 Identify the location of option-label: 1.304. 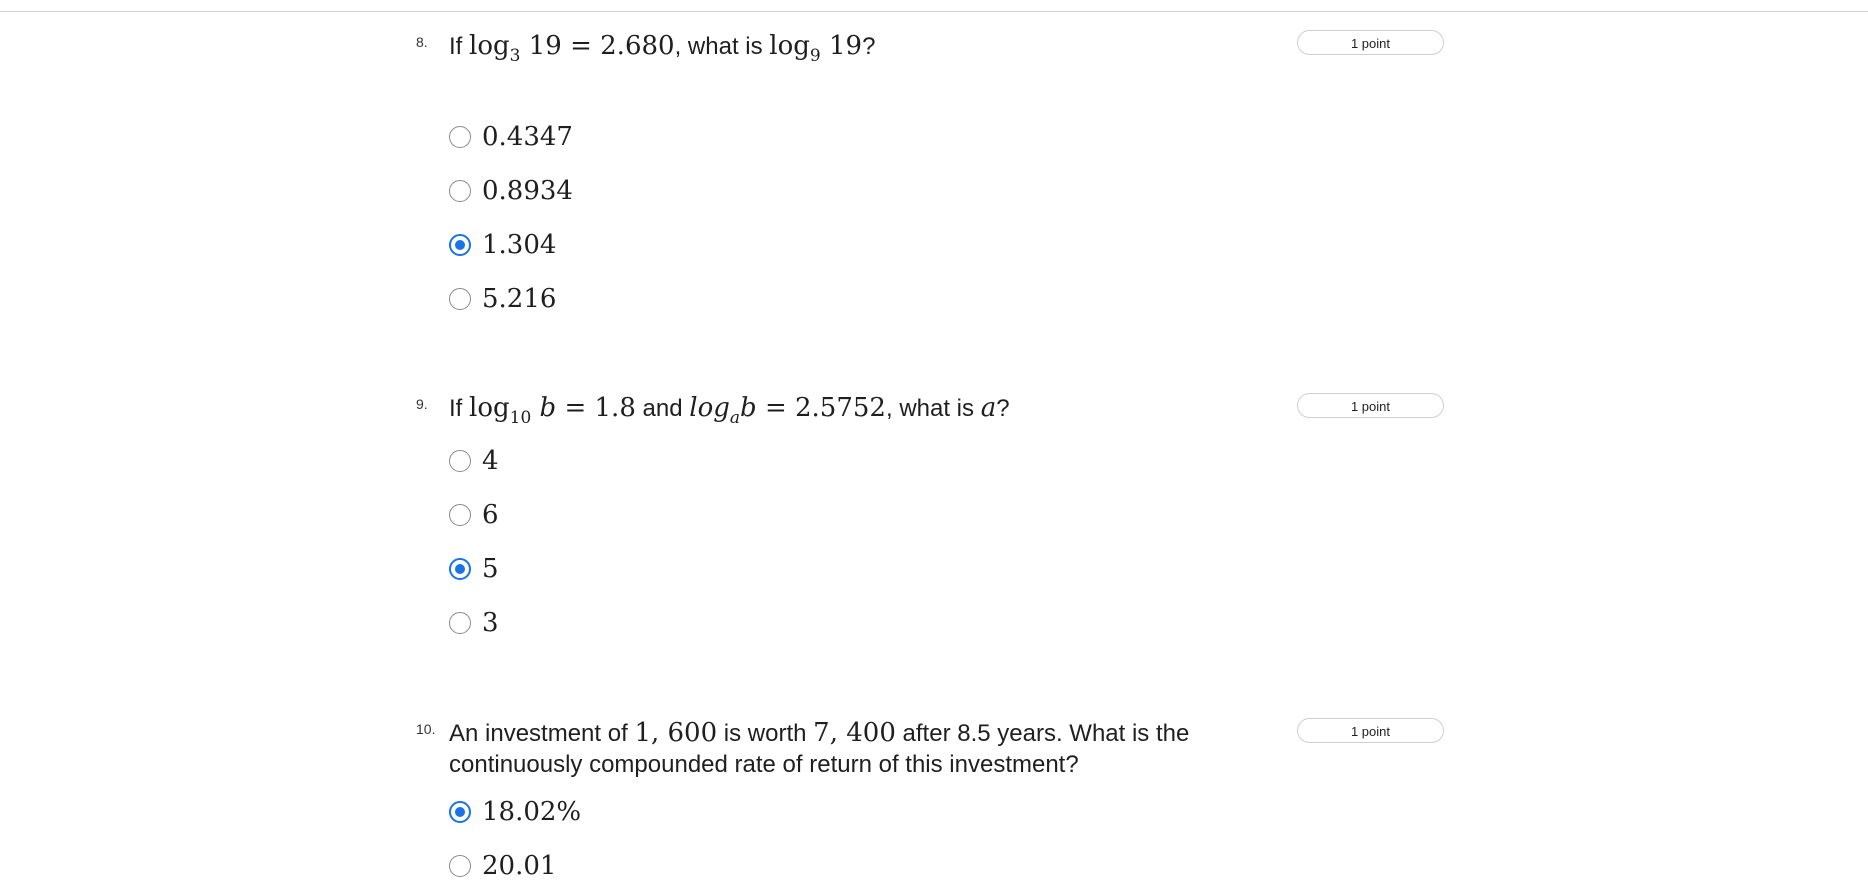
(519, 245).